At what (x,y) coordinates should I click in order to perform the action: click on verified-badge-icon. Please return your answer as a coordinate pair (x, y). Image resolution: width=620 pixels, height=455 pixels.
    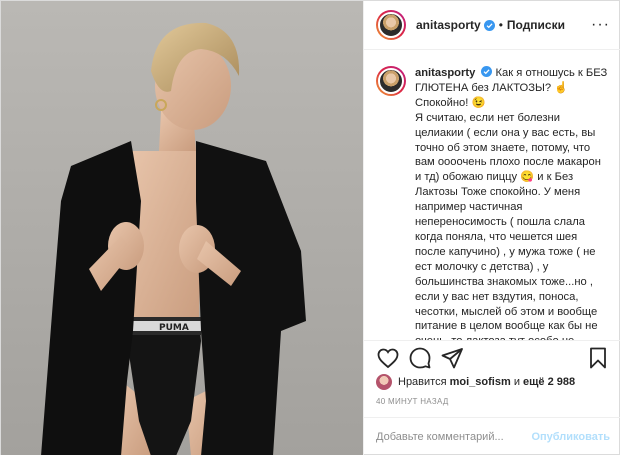
    Looking at the image, I should click on (489, 25).